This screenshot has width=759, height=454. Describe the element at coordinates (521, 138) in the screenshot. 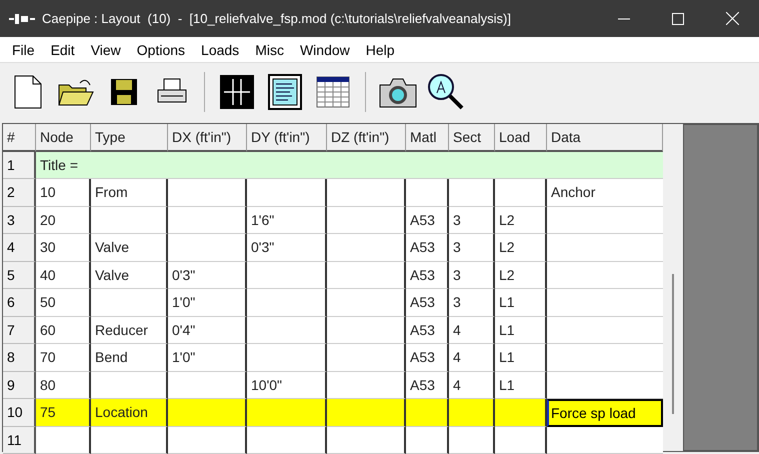

I see `column-header: Load` at that location.